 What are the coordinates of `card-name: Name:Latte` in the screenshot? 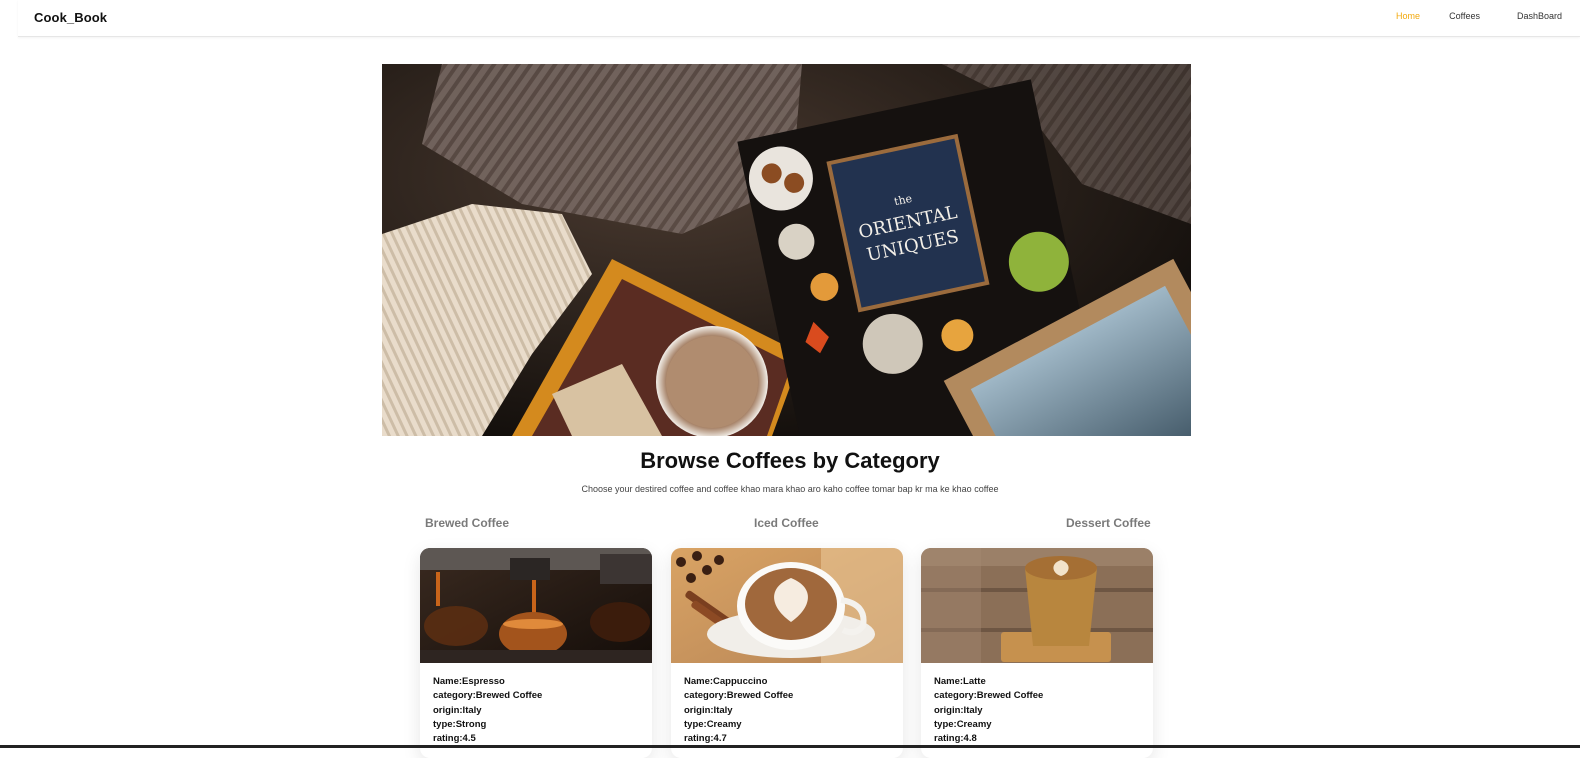 It's located at (960, 681).